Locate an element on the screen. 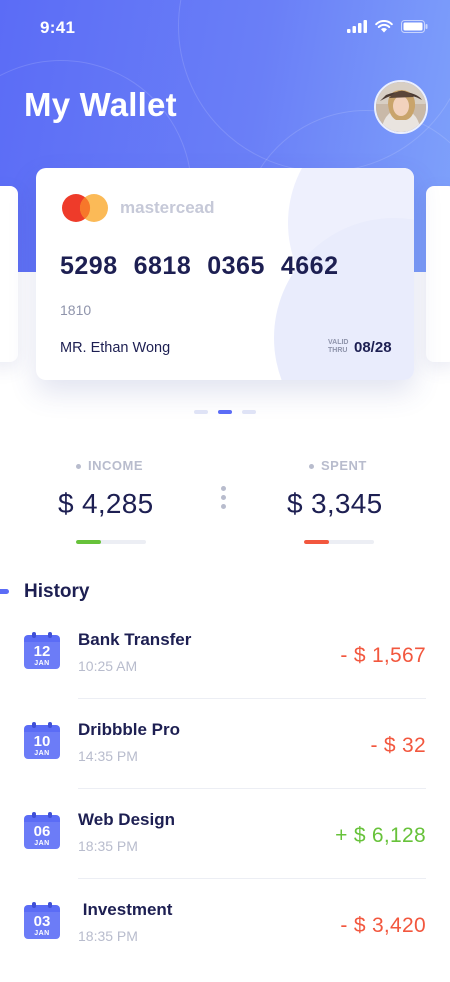 This screenshot has height=982, width=450. income-value: $ 4,285 is located at coordinates (106, 503).